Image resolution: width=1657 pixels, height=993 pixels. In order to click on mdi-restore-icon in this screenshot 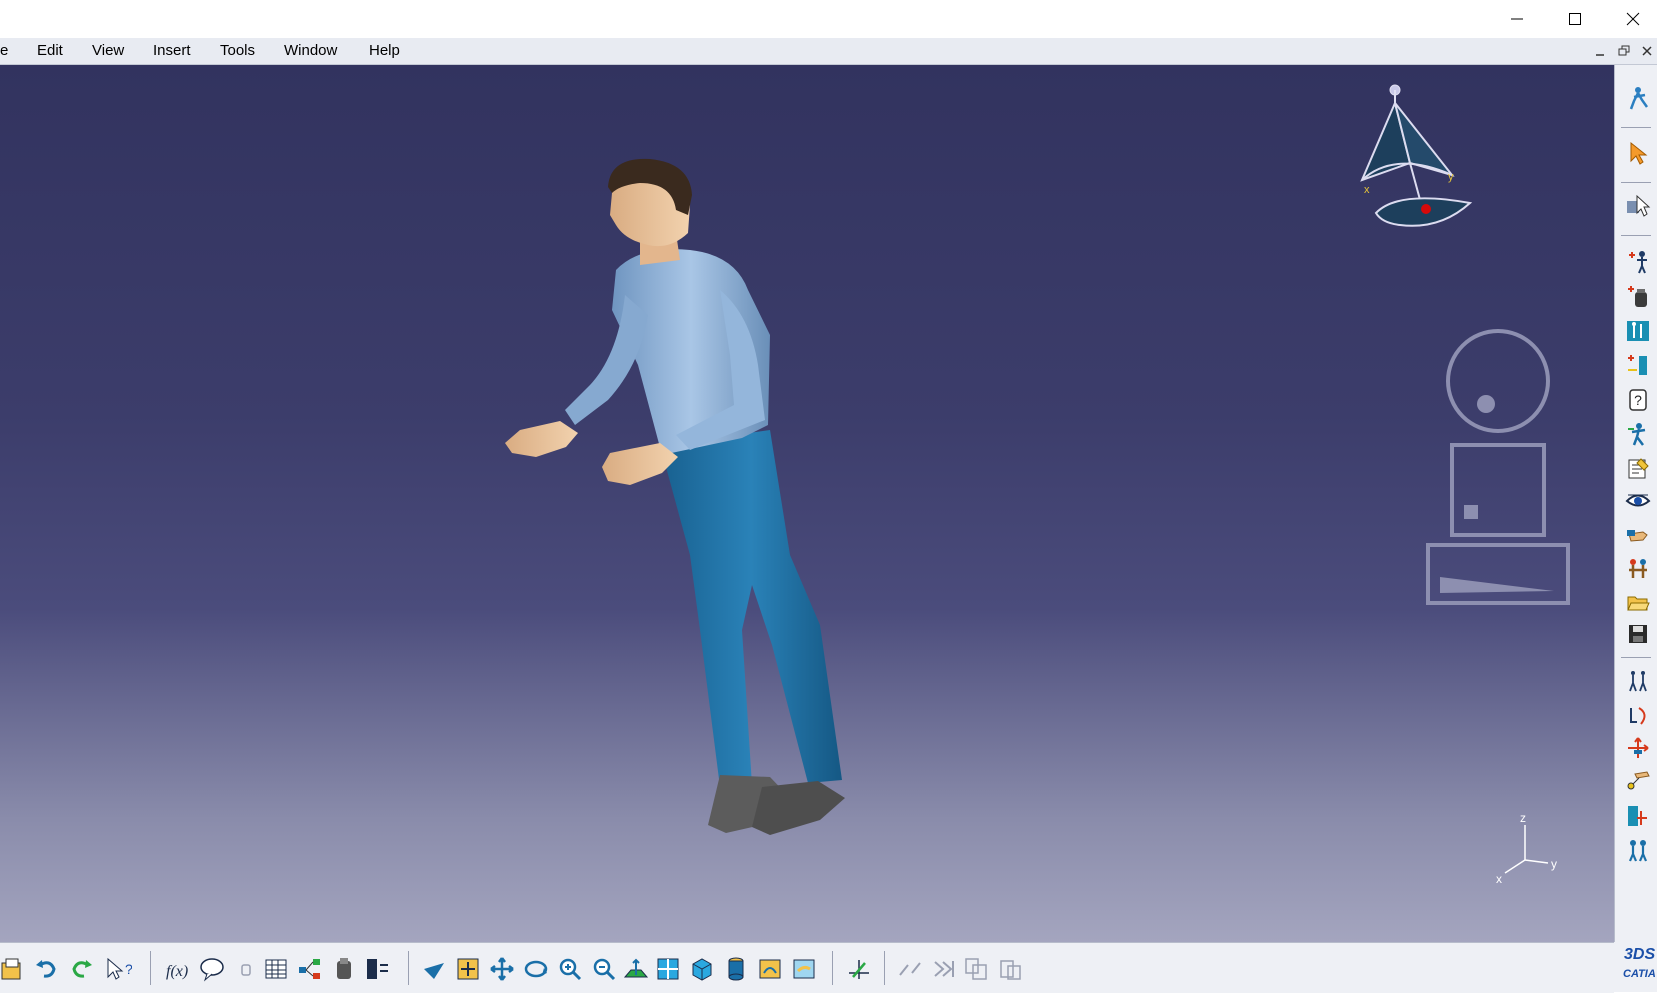, I will do `click(1624, 51)`.